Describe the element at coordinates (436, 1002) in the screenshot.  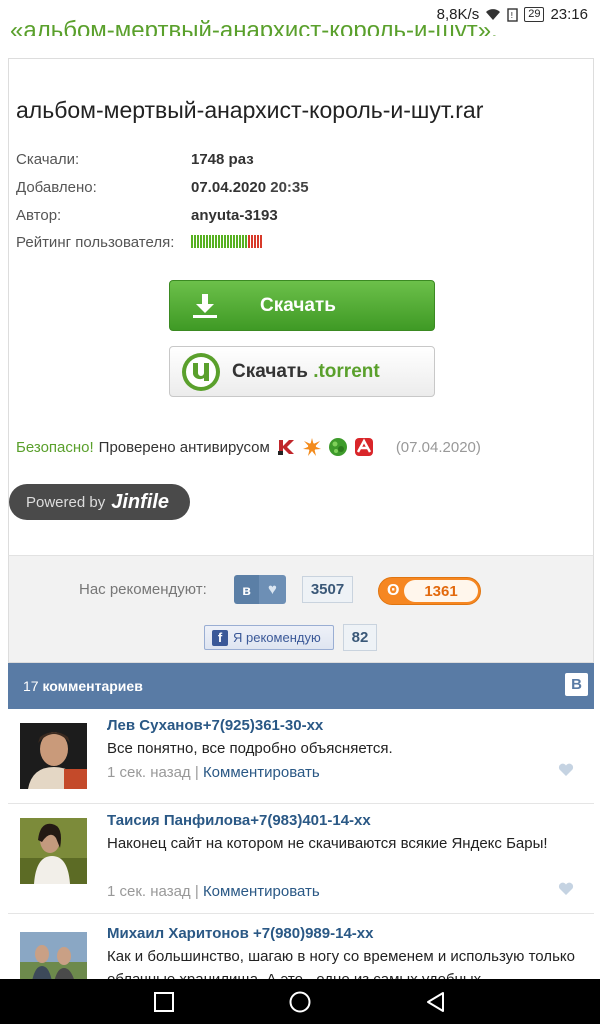
I see `back-icon` at that location.